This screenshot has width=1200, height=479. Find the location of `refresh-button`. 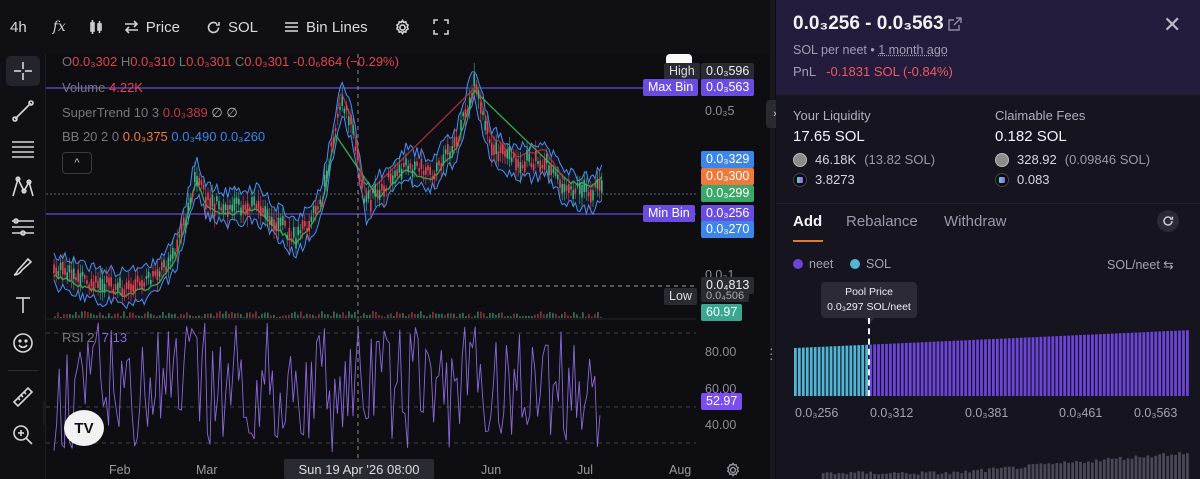

refresh-button is located at coordinates (1168, 221).